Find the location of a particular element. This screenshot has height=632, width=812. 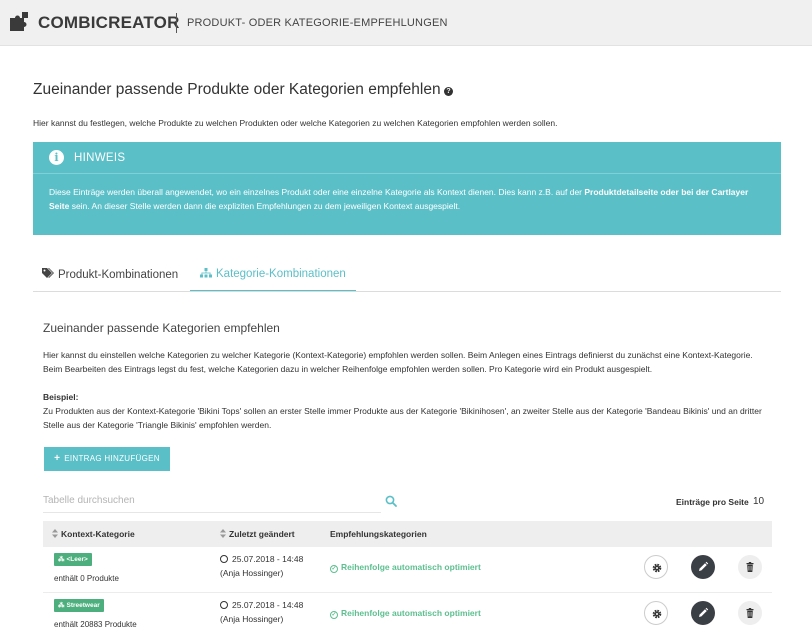

info-icon: i is located at coordinates (56, 157).